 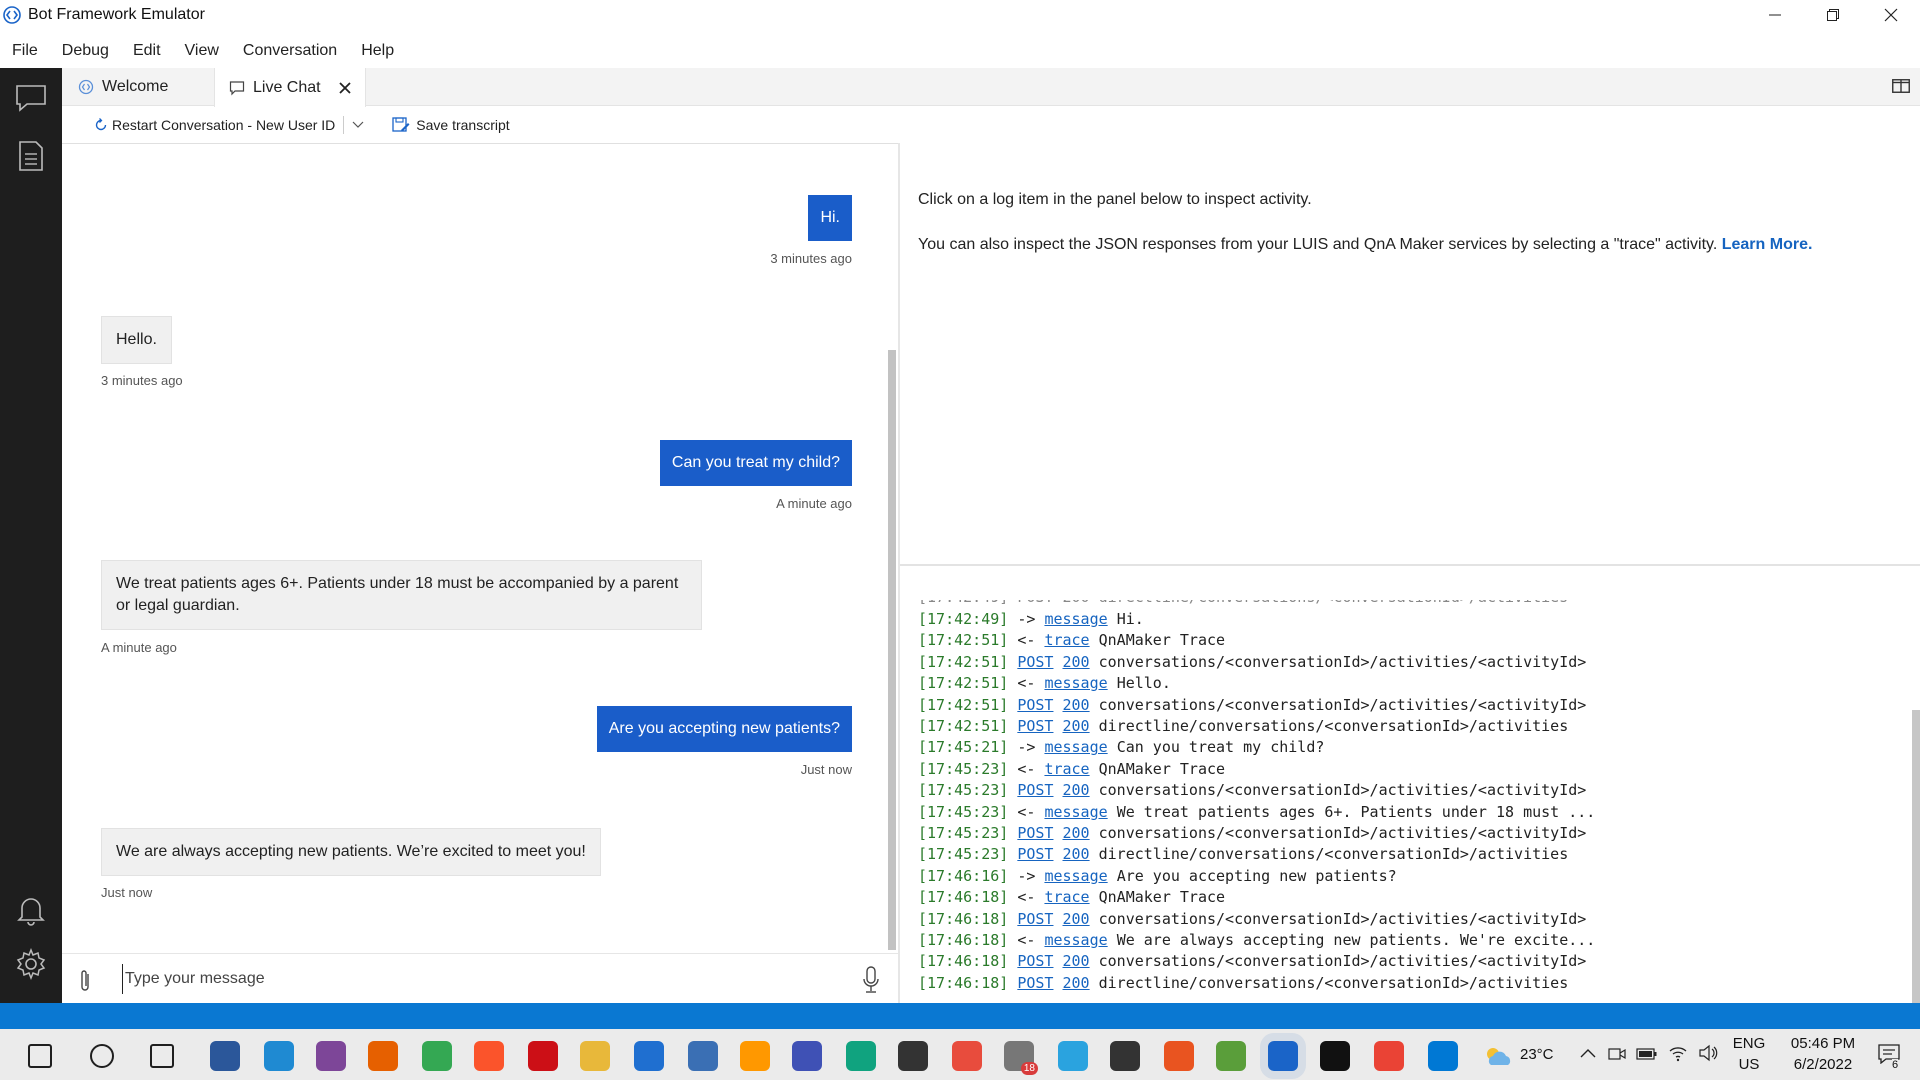 I want to click on log-scrollbar, so click(x=1916, y=856).